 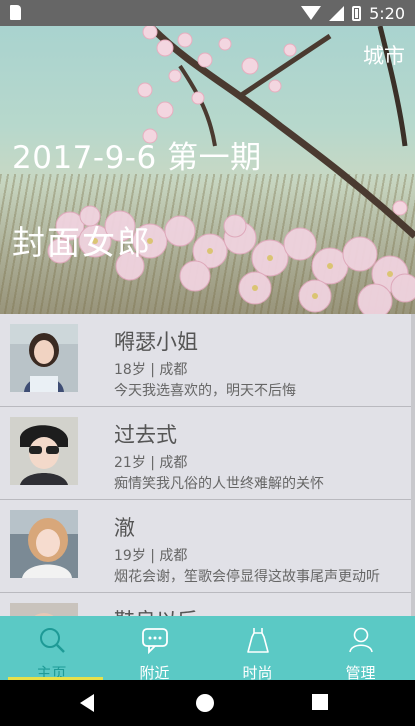 I want to click on list-item: 澈 19岁 | 成都 烟花会谢，笙歌会停显得这故事尾声更动听, so click(x=205, y=546).